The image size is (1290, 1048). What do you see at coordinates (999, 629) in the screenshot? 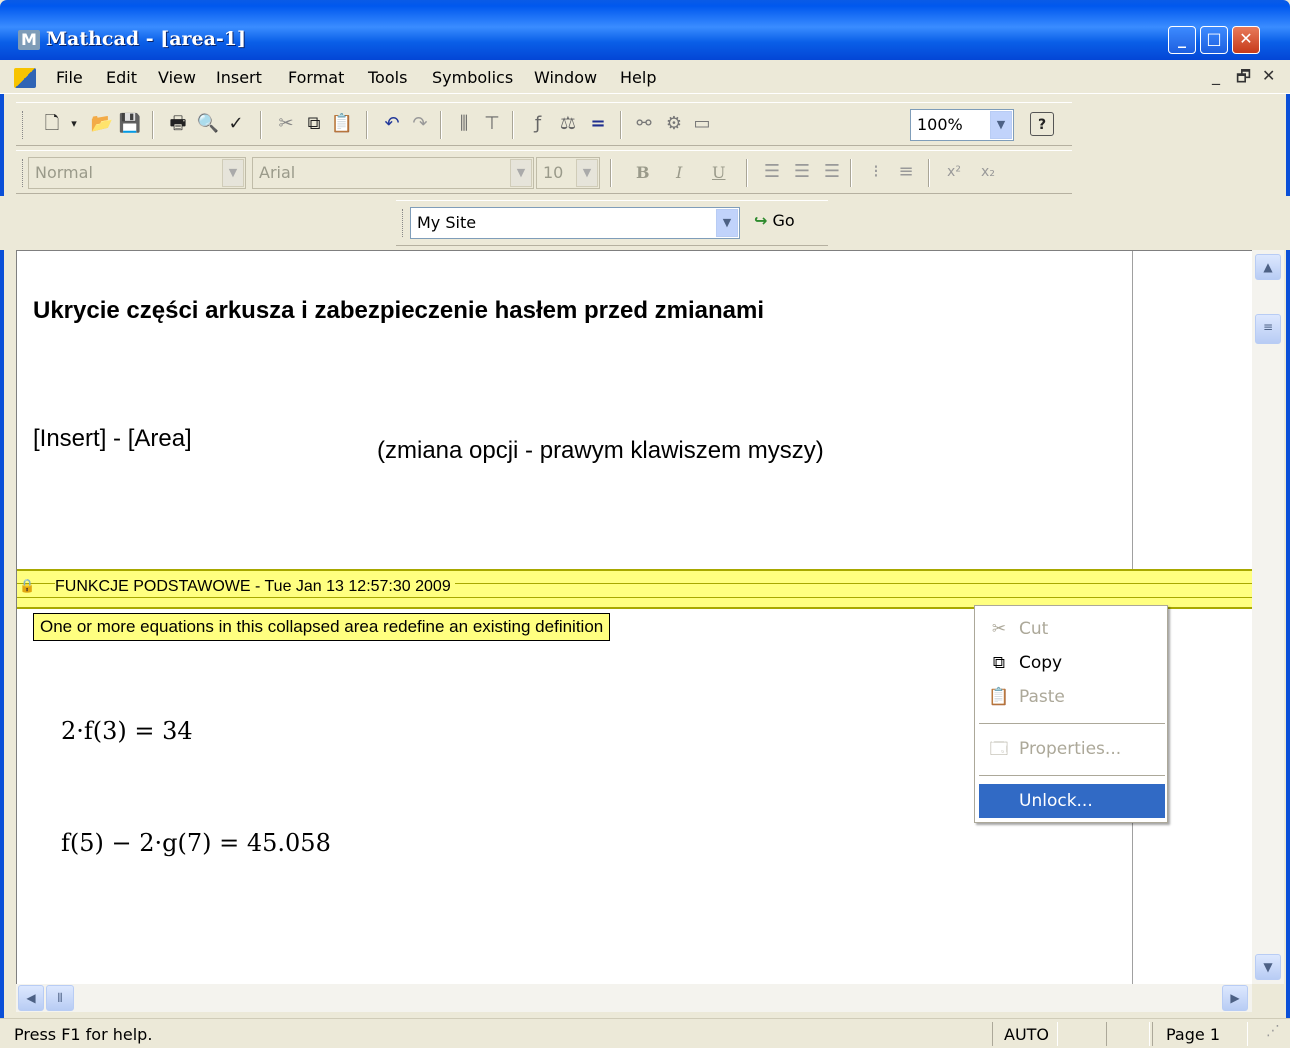
I see `scissors-icon: ✂` at bounding box center [999, 629].